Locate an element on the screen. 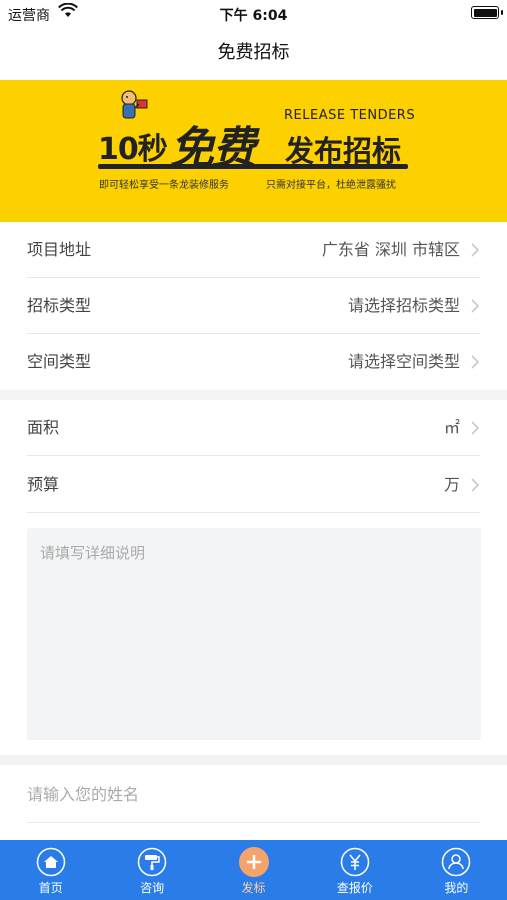  address-label: 项目地址 is located at coordinates (59, 249).